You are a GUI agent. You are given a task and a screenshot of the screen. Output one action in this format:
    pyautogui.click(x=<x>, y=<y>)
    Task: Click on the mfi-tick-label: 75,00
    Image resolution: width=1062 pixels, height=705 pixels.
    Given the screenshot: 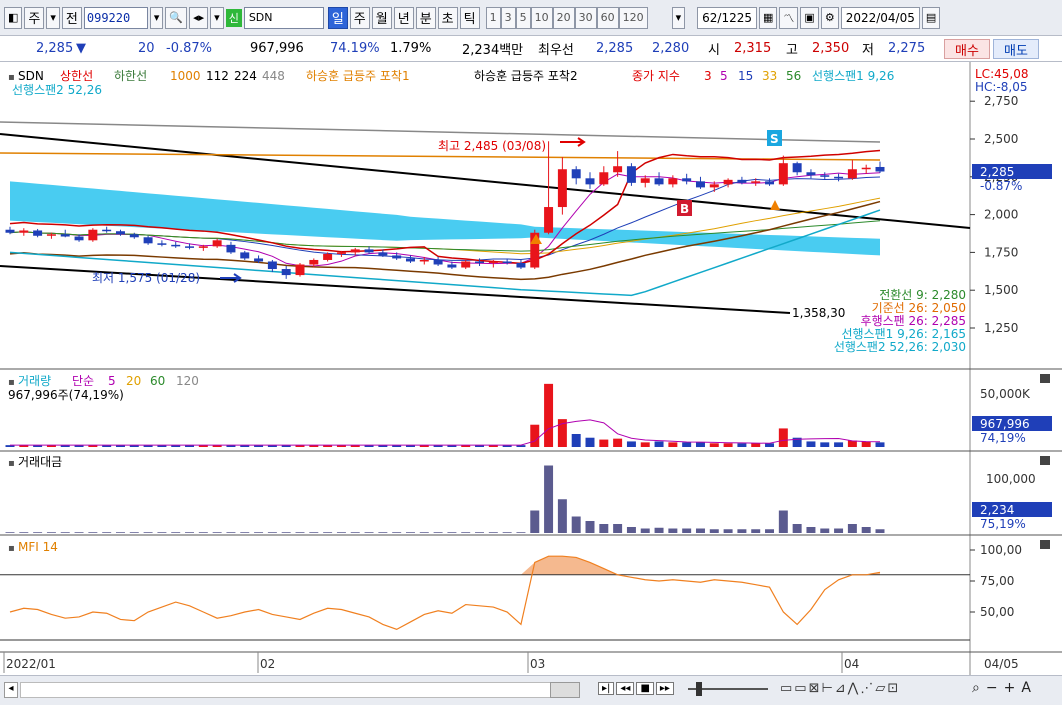 What is the action you would take?
    pyautogui.click(x=997, y=581)
    